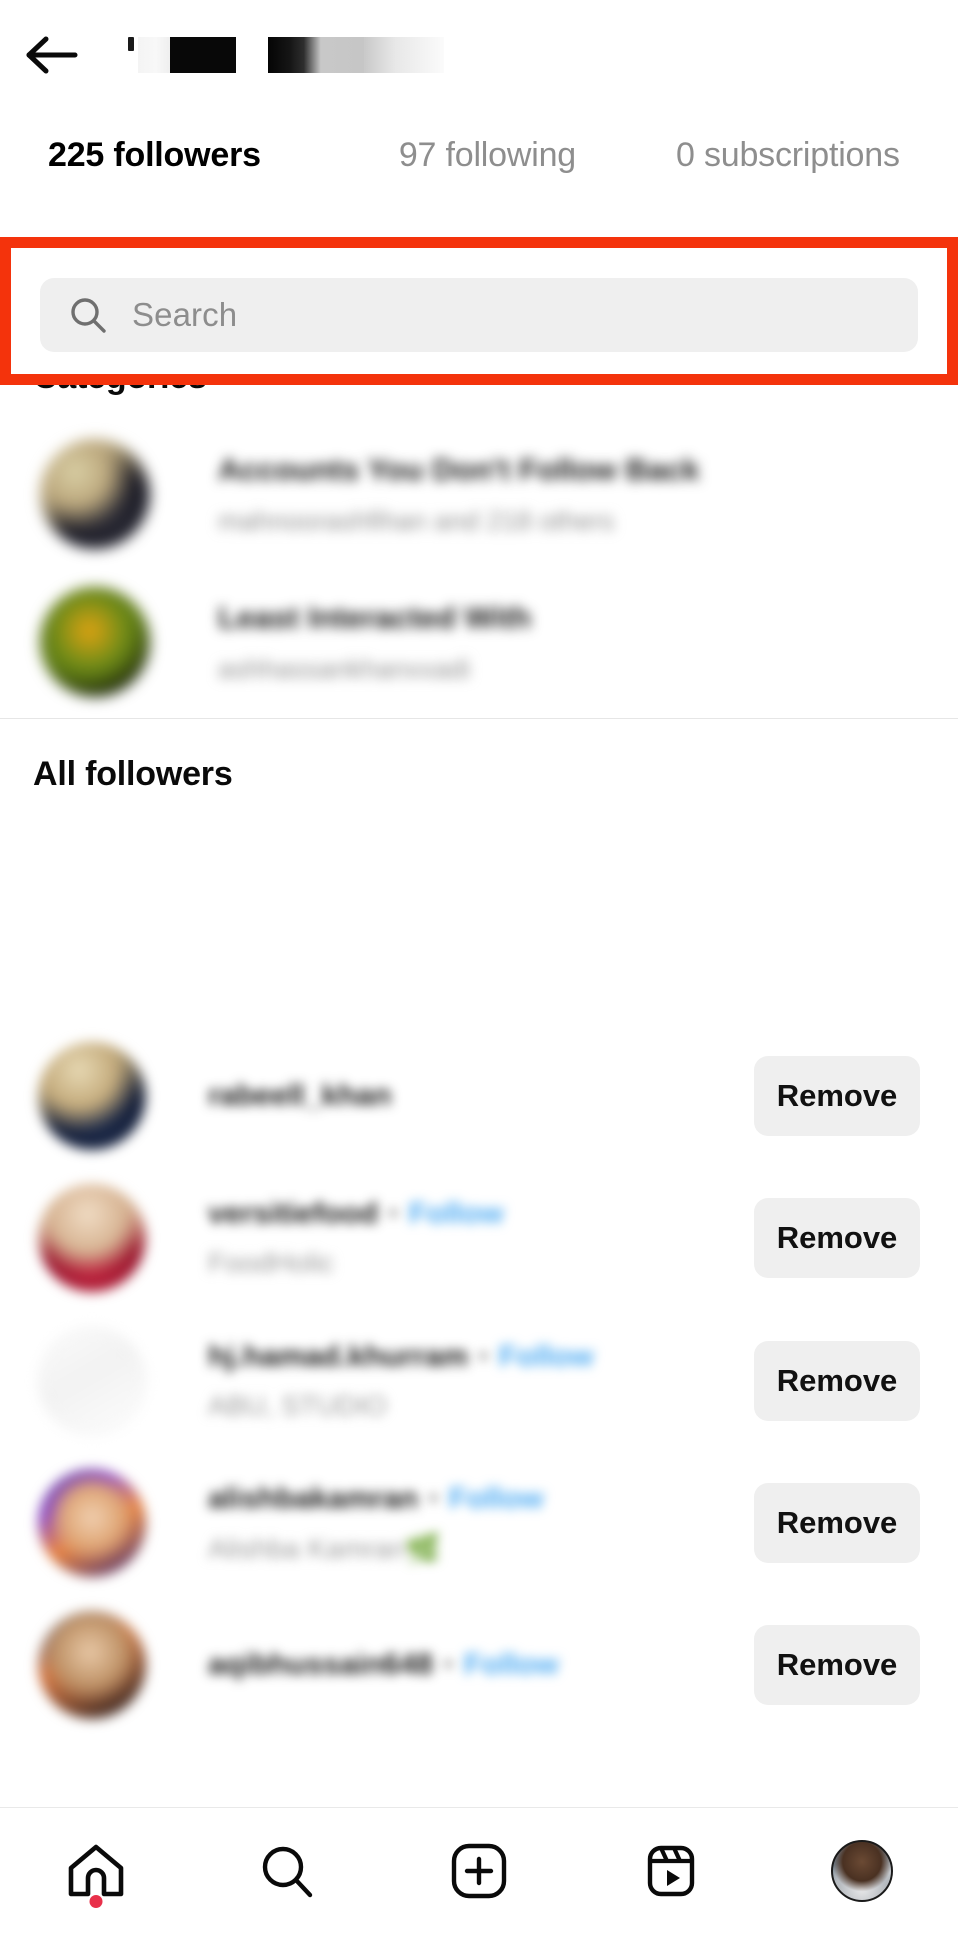 This screenshot has width=958, height=1933. Describe the element at coordinates (271, 1262) in the screenshot. I see `follower-fullname: FoodHolic` at that location.